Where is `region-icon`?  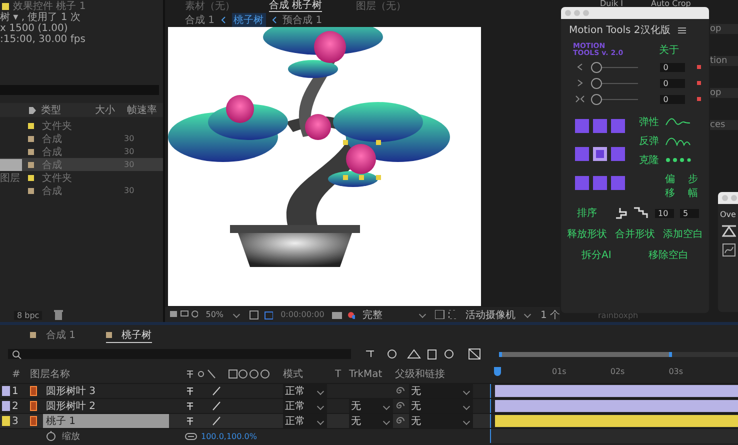
region-icon is located at coordinates (446, 314).